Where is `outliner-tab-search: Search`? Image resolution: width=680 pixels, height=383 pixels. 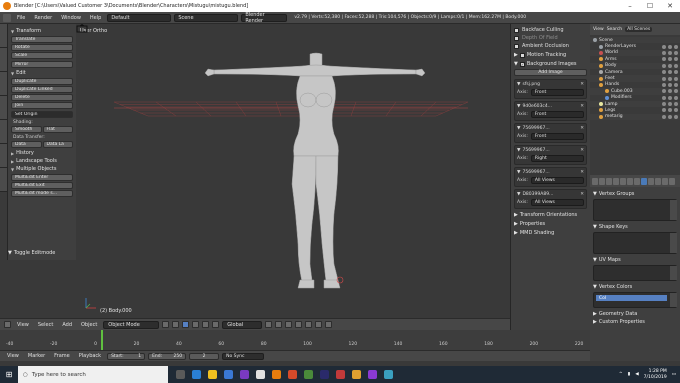
outliner-tab-search: Search is located at coordinates (614, 29).